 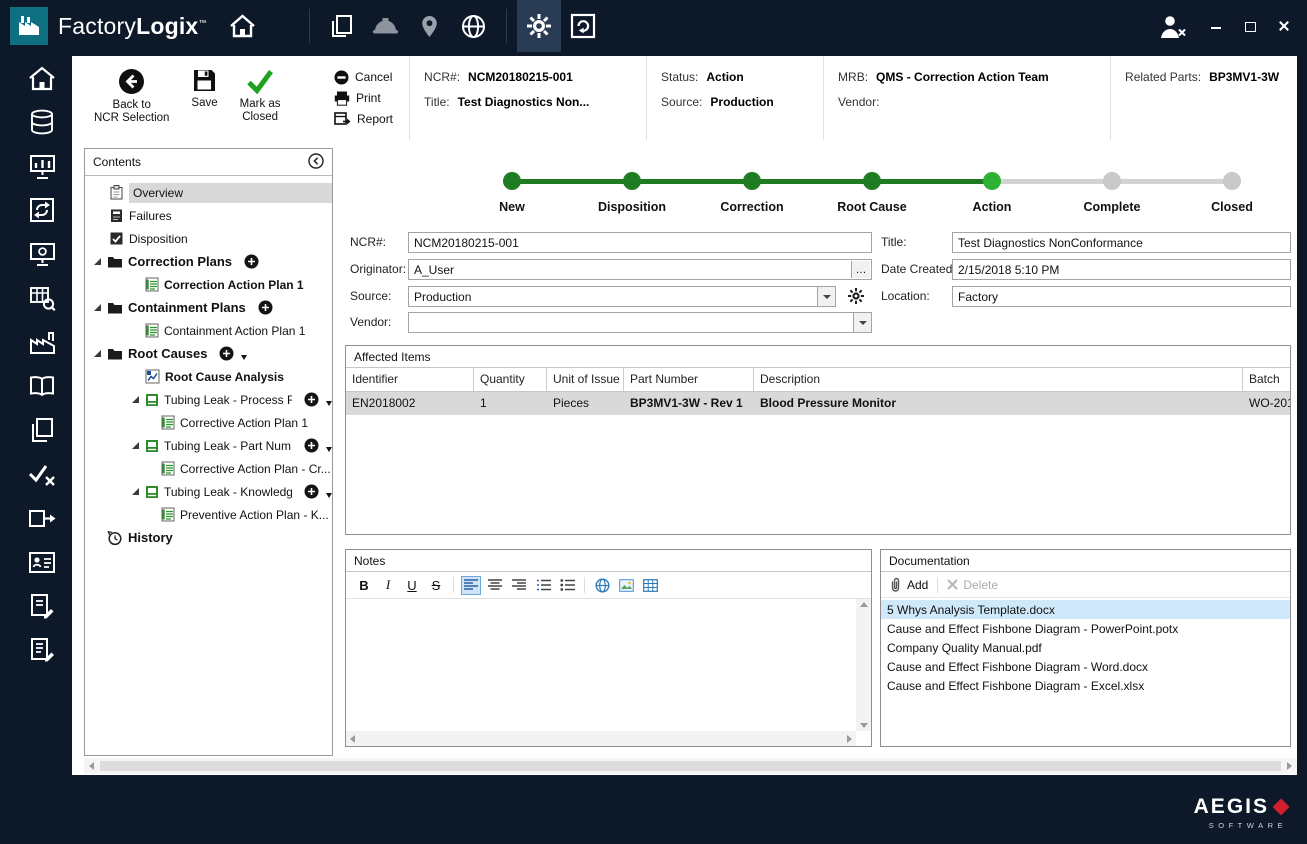 What do you see at coordinates (386, 26) in the screenshot?
I see `production-module-button` at bounding box center [386, 26].